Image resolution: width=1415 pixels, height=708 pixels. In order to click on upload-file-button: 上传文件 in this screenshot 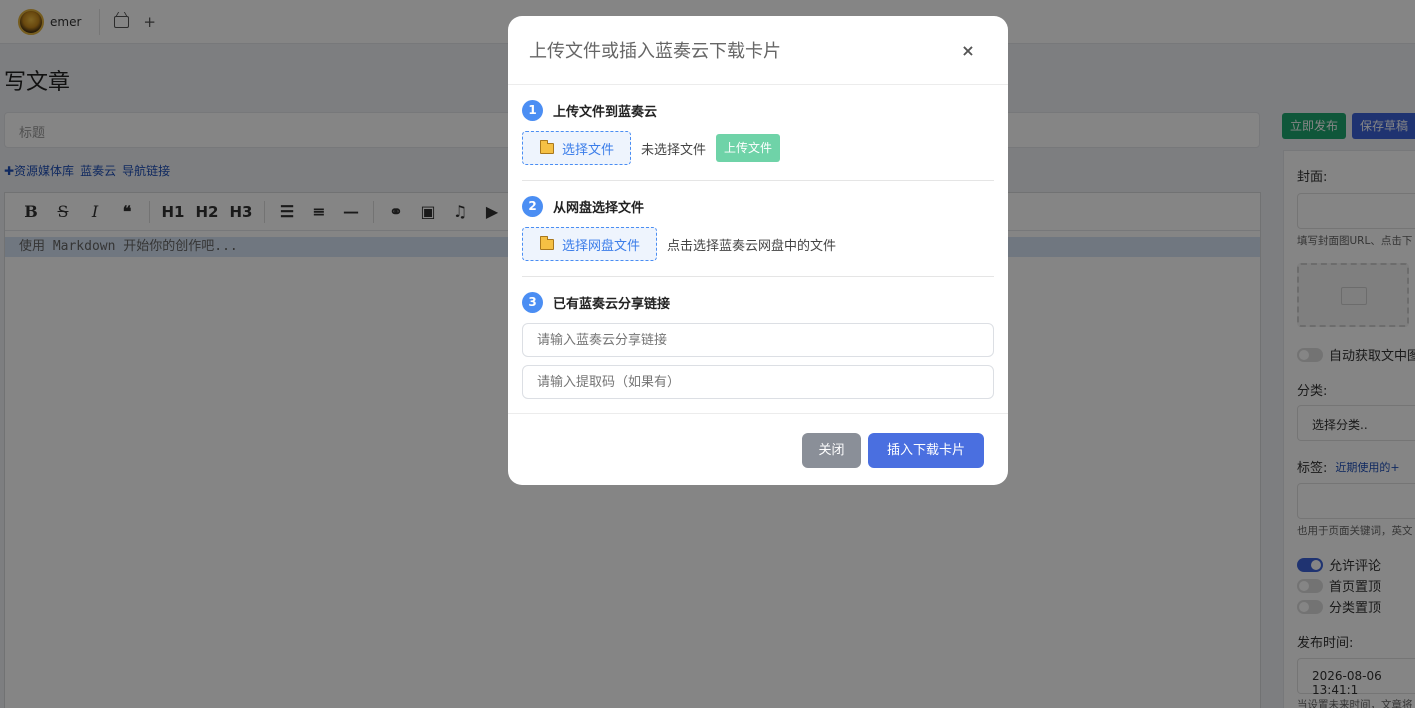, I will do `click(748, 148)`.